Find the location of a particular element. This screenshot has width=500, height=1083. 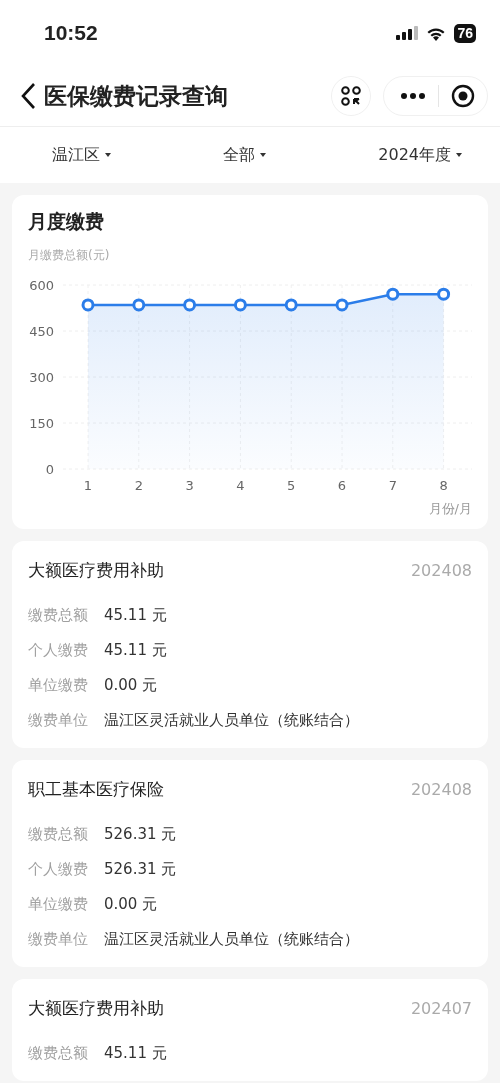

x-tick-label: 2 is located at coordinates (138, 485).